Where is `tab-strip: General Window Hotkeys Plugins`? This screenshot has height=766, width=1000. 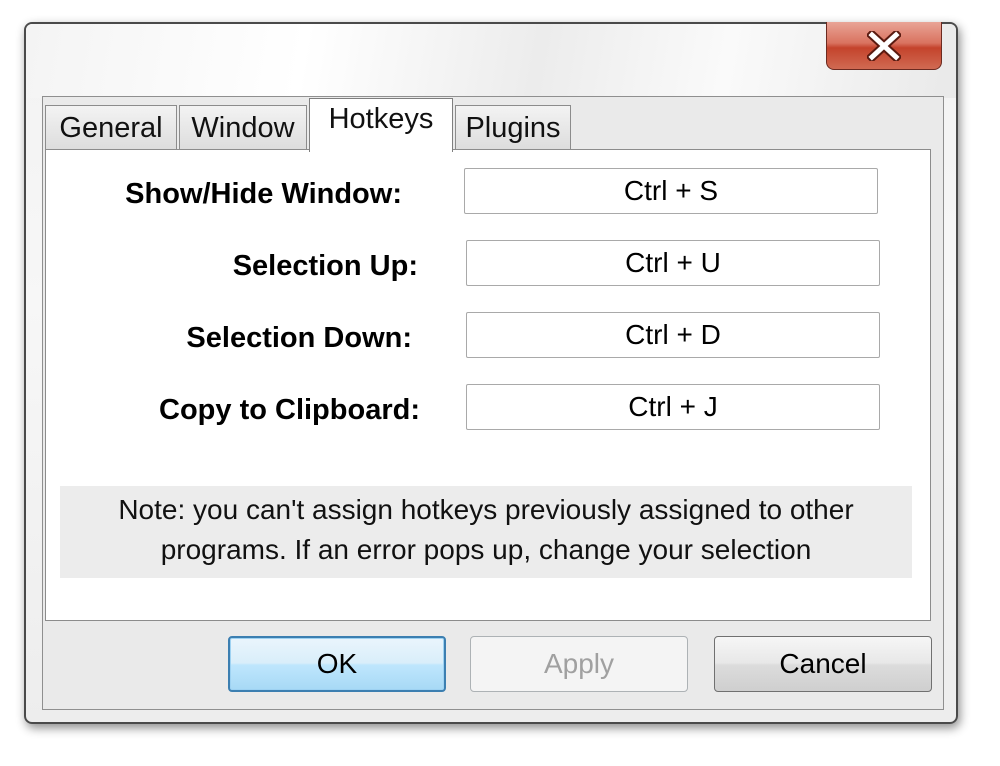
tab-strip: General Window Hotkeys Plugins is located at coordinates (309, 125).